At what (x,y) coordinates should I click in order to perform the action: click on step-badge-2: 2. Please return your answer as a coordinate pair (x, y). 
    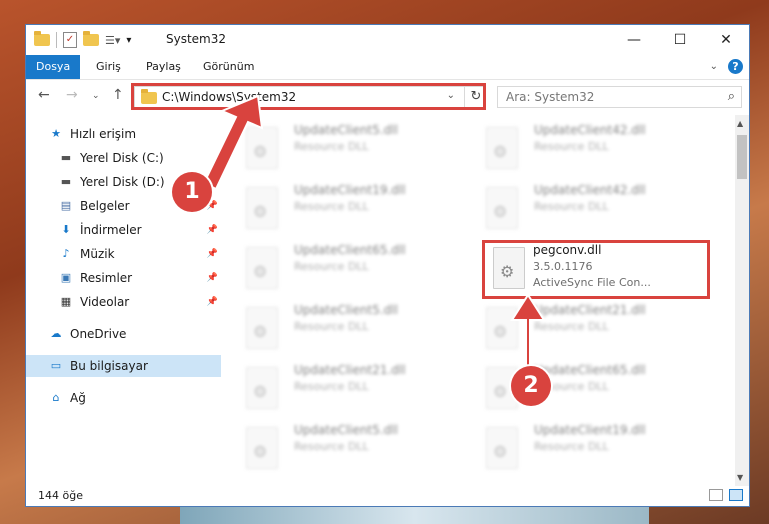
    Looking at the image, I should click on (531, 386).